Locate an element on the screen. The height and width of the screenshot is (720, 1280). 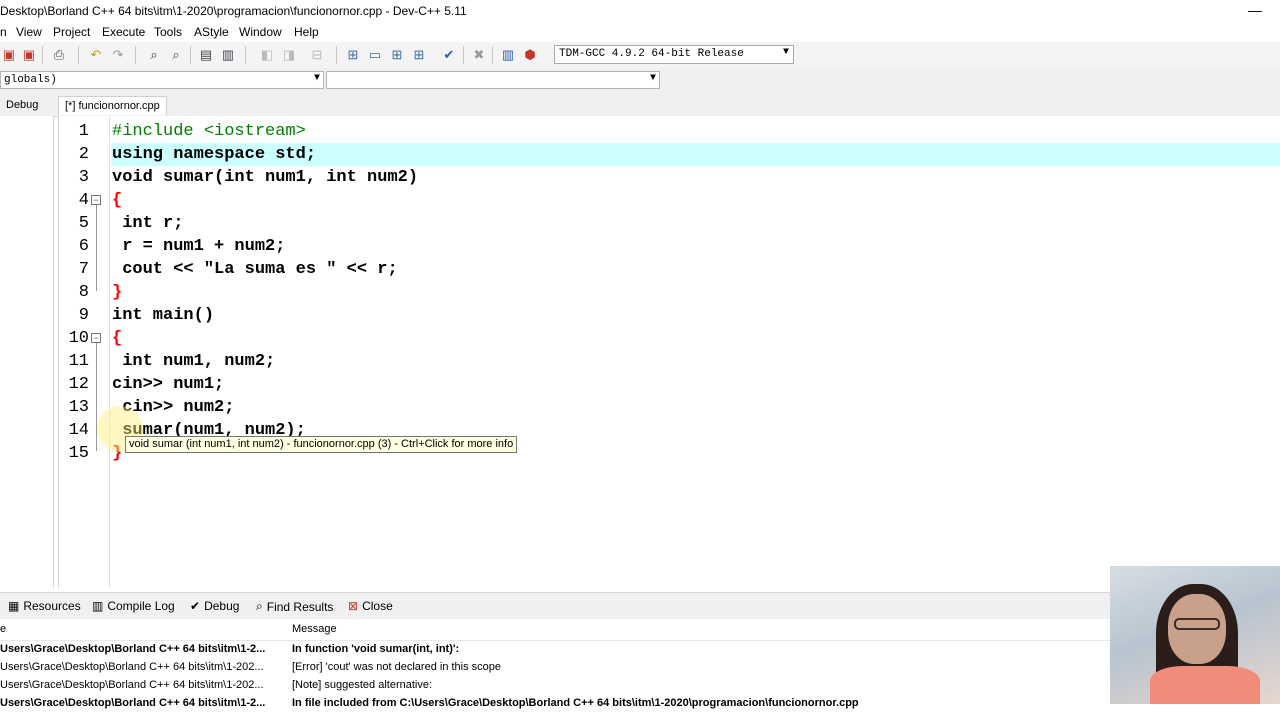
line-number: 1 is located at coordinates (83, 131).